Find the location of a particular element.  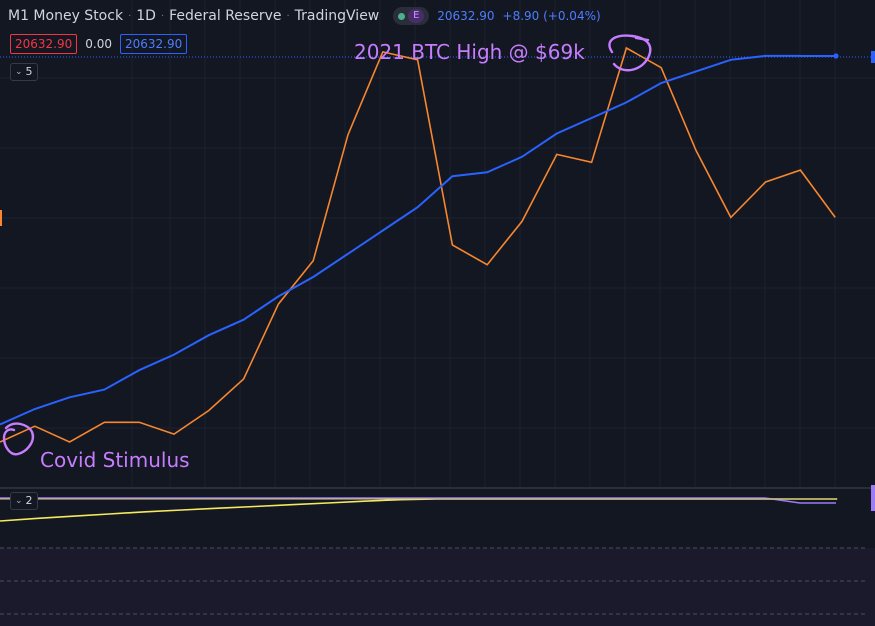

symbol-title: M1 Money Stock is located at coordinates (65, 16).